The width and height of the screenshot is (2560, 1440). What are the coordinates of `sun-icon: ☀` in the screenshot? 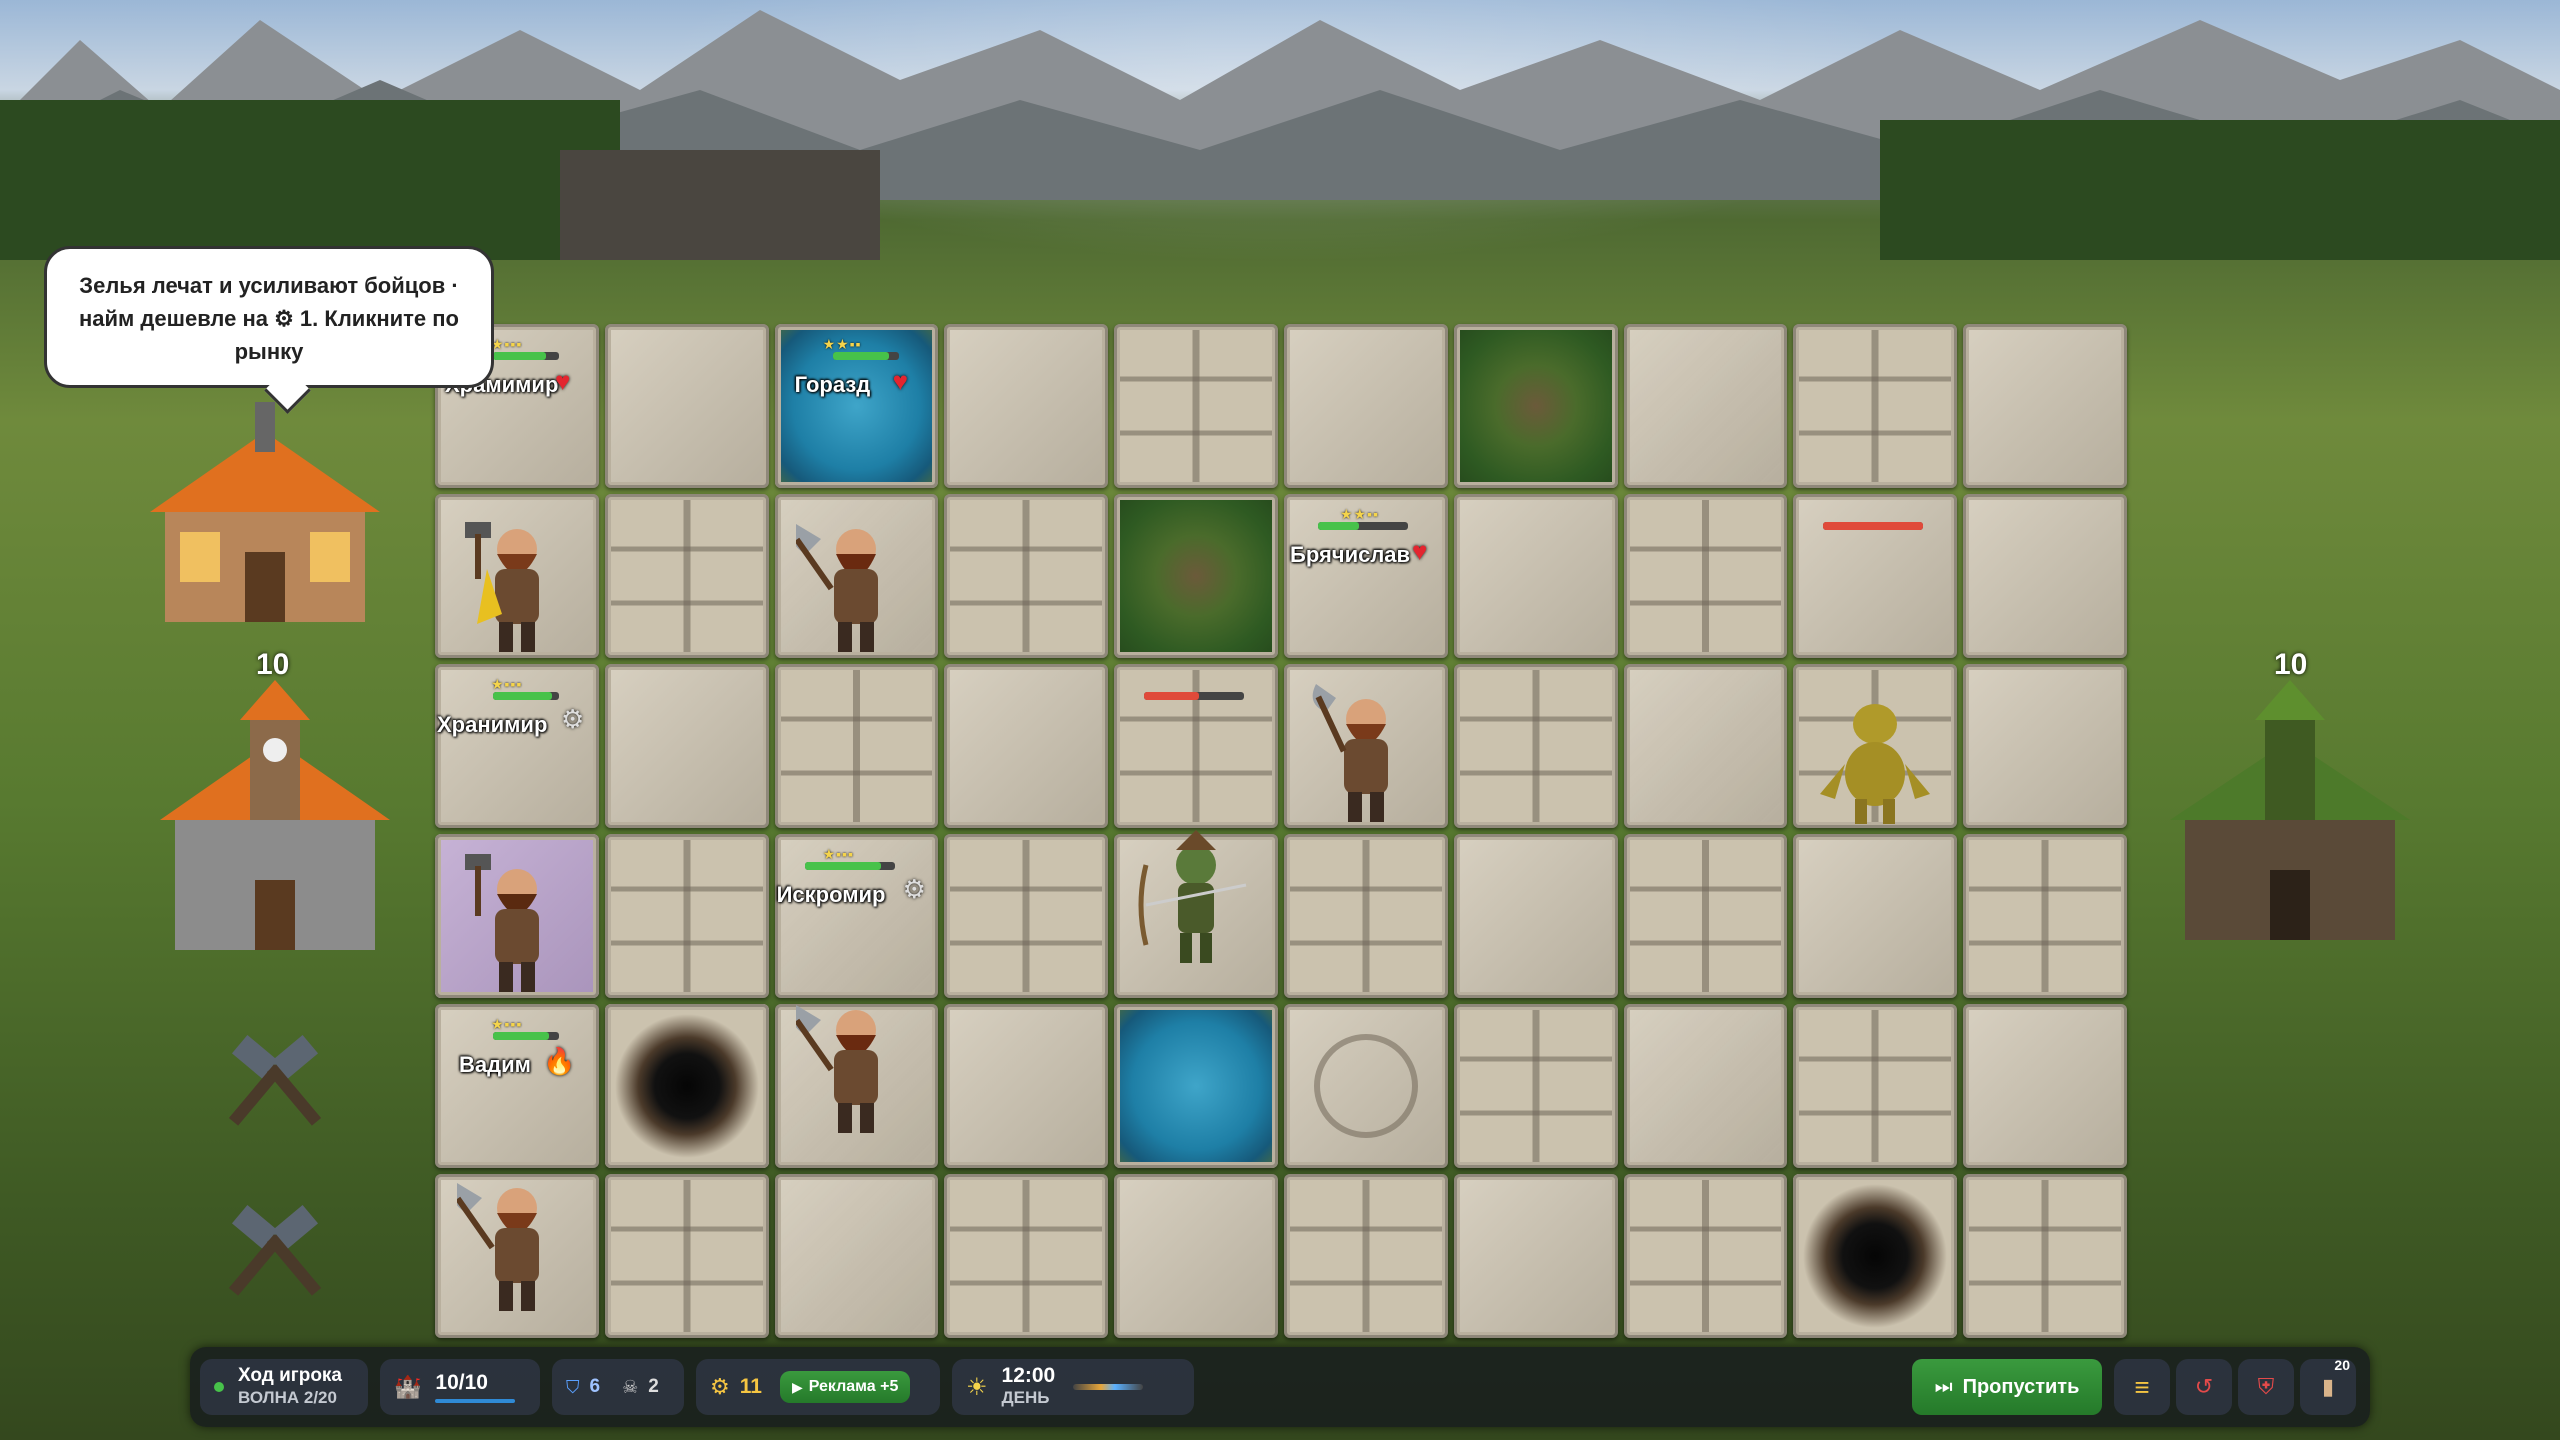 It's located at (977, 1387).